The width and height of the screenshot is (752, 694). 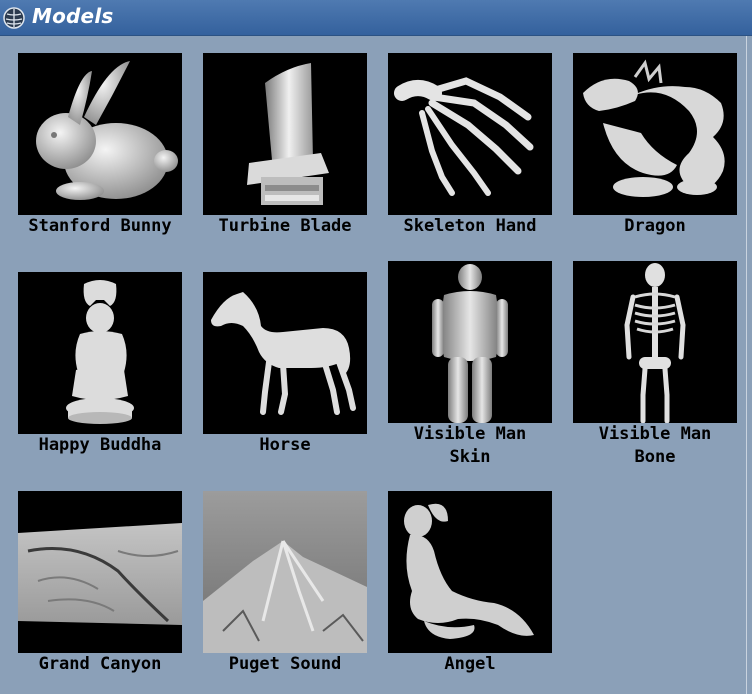 What do you see at coordinates (655, 134) in the screenshot?
I see `dragon-thumbnail` at bounding box center [655, 134].